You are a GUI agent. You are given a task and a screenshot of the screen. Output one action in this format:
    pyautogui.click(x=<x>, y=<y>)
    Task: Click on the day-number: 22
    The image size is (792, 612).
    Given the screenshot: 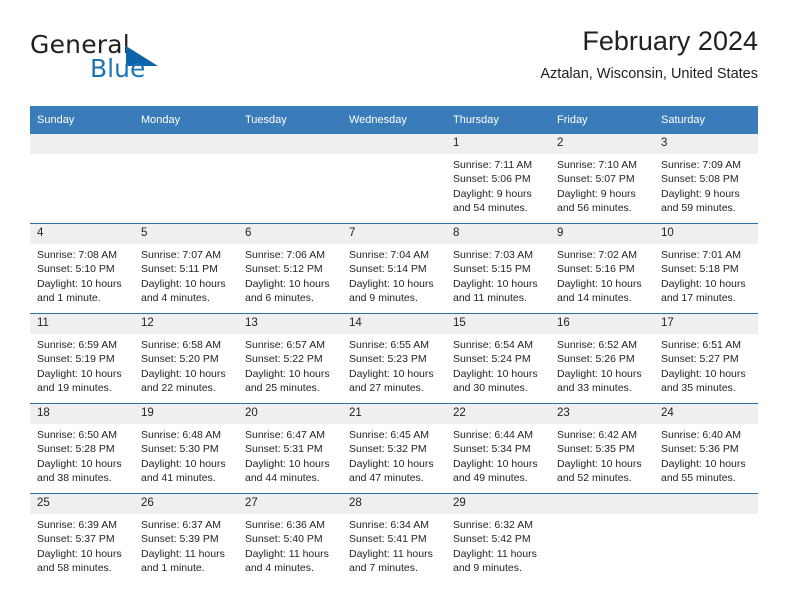 What is the action you would take?
    pyautogui.click(x=498, y=414)
    